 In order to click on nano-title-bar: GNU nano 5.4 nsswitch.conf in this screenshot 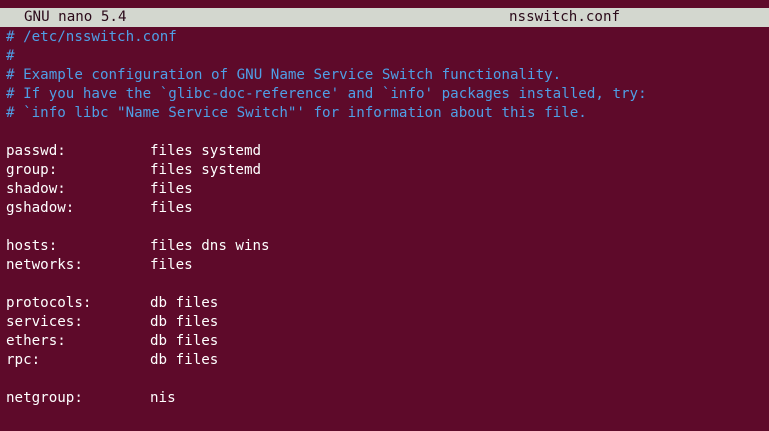, I will do `click(384, 17)`.